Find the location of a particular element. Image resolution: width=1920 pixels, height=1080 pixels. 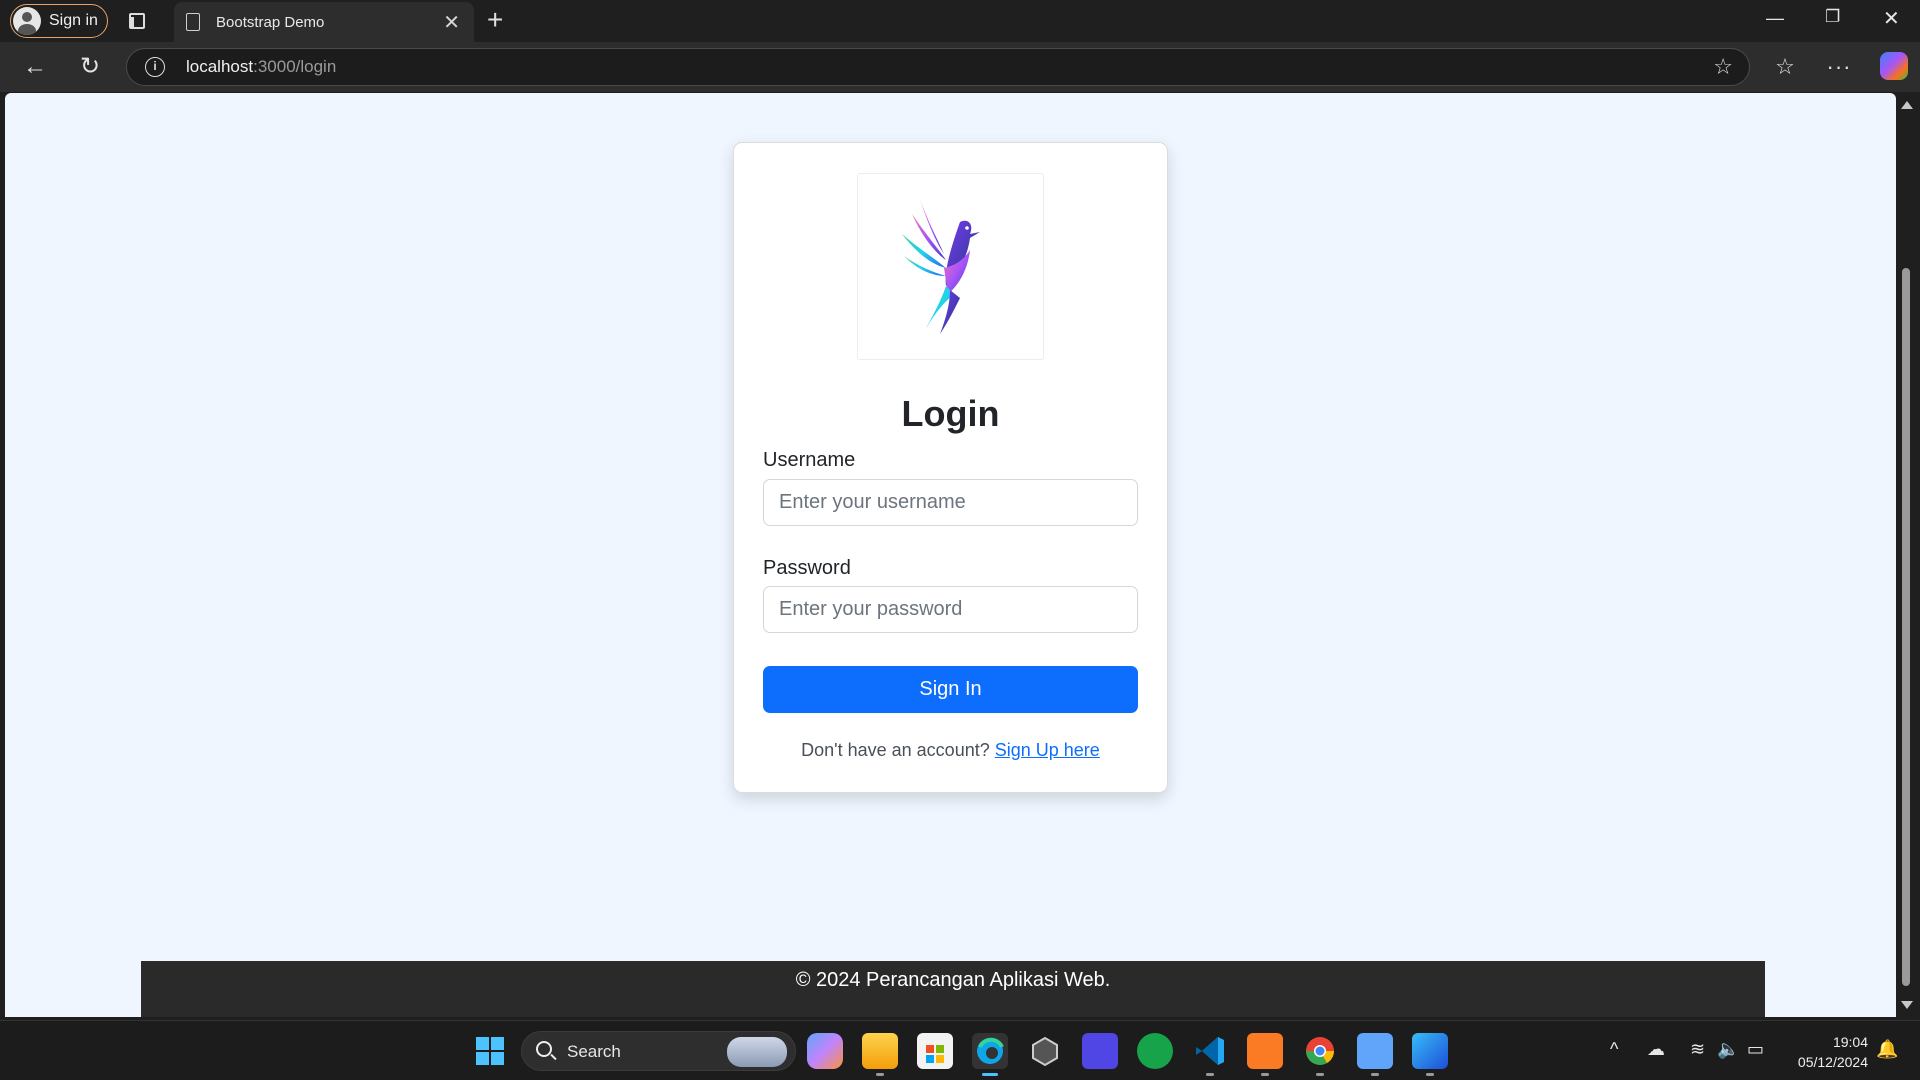

photos-icon is located at coordinates (1430, 1051).